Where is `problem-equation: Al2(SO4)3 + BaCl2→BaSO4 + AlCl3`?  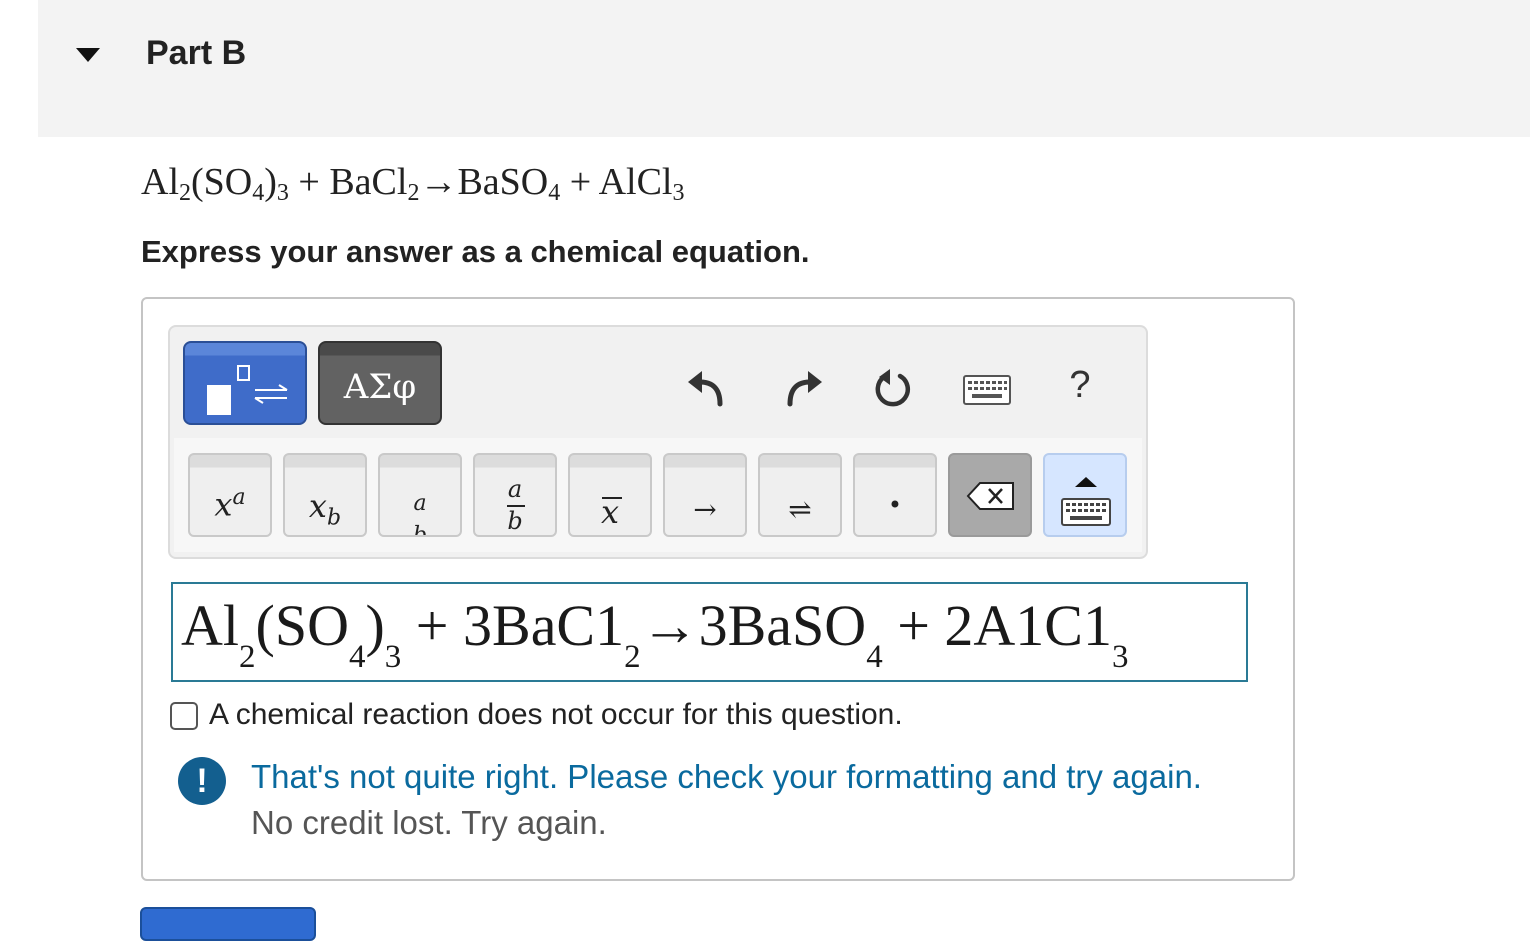
problem-equation: Al2(SO4)3 + BaCl2→BaSO4 + AlCl3 is located at coordinates (412, 183).